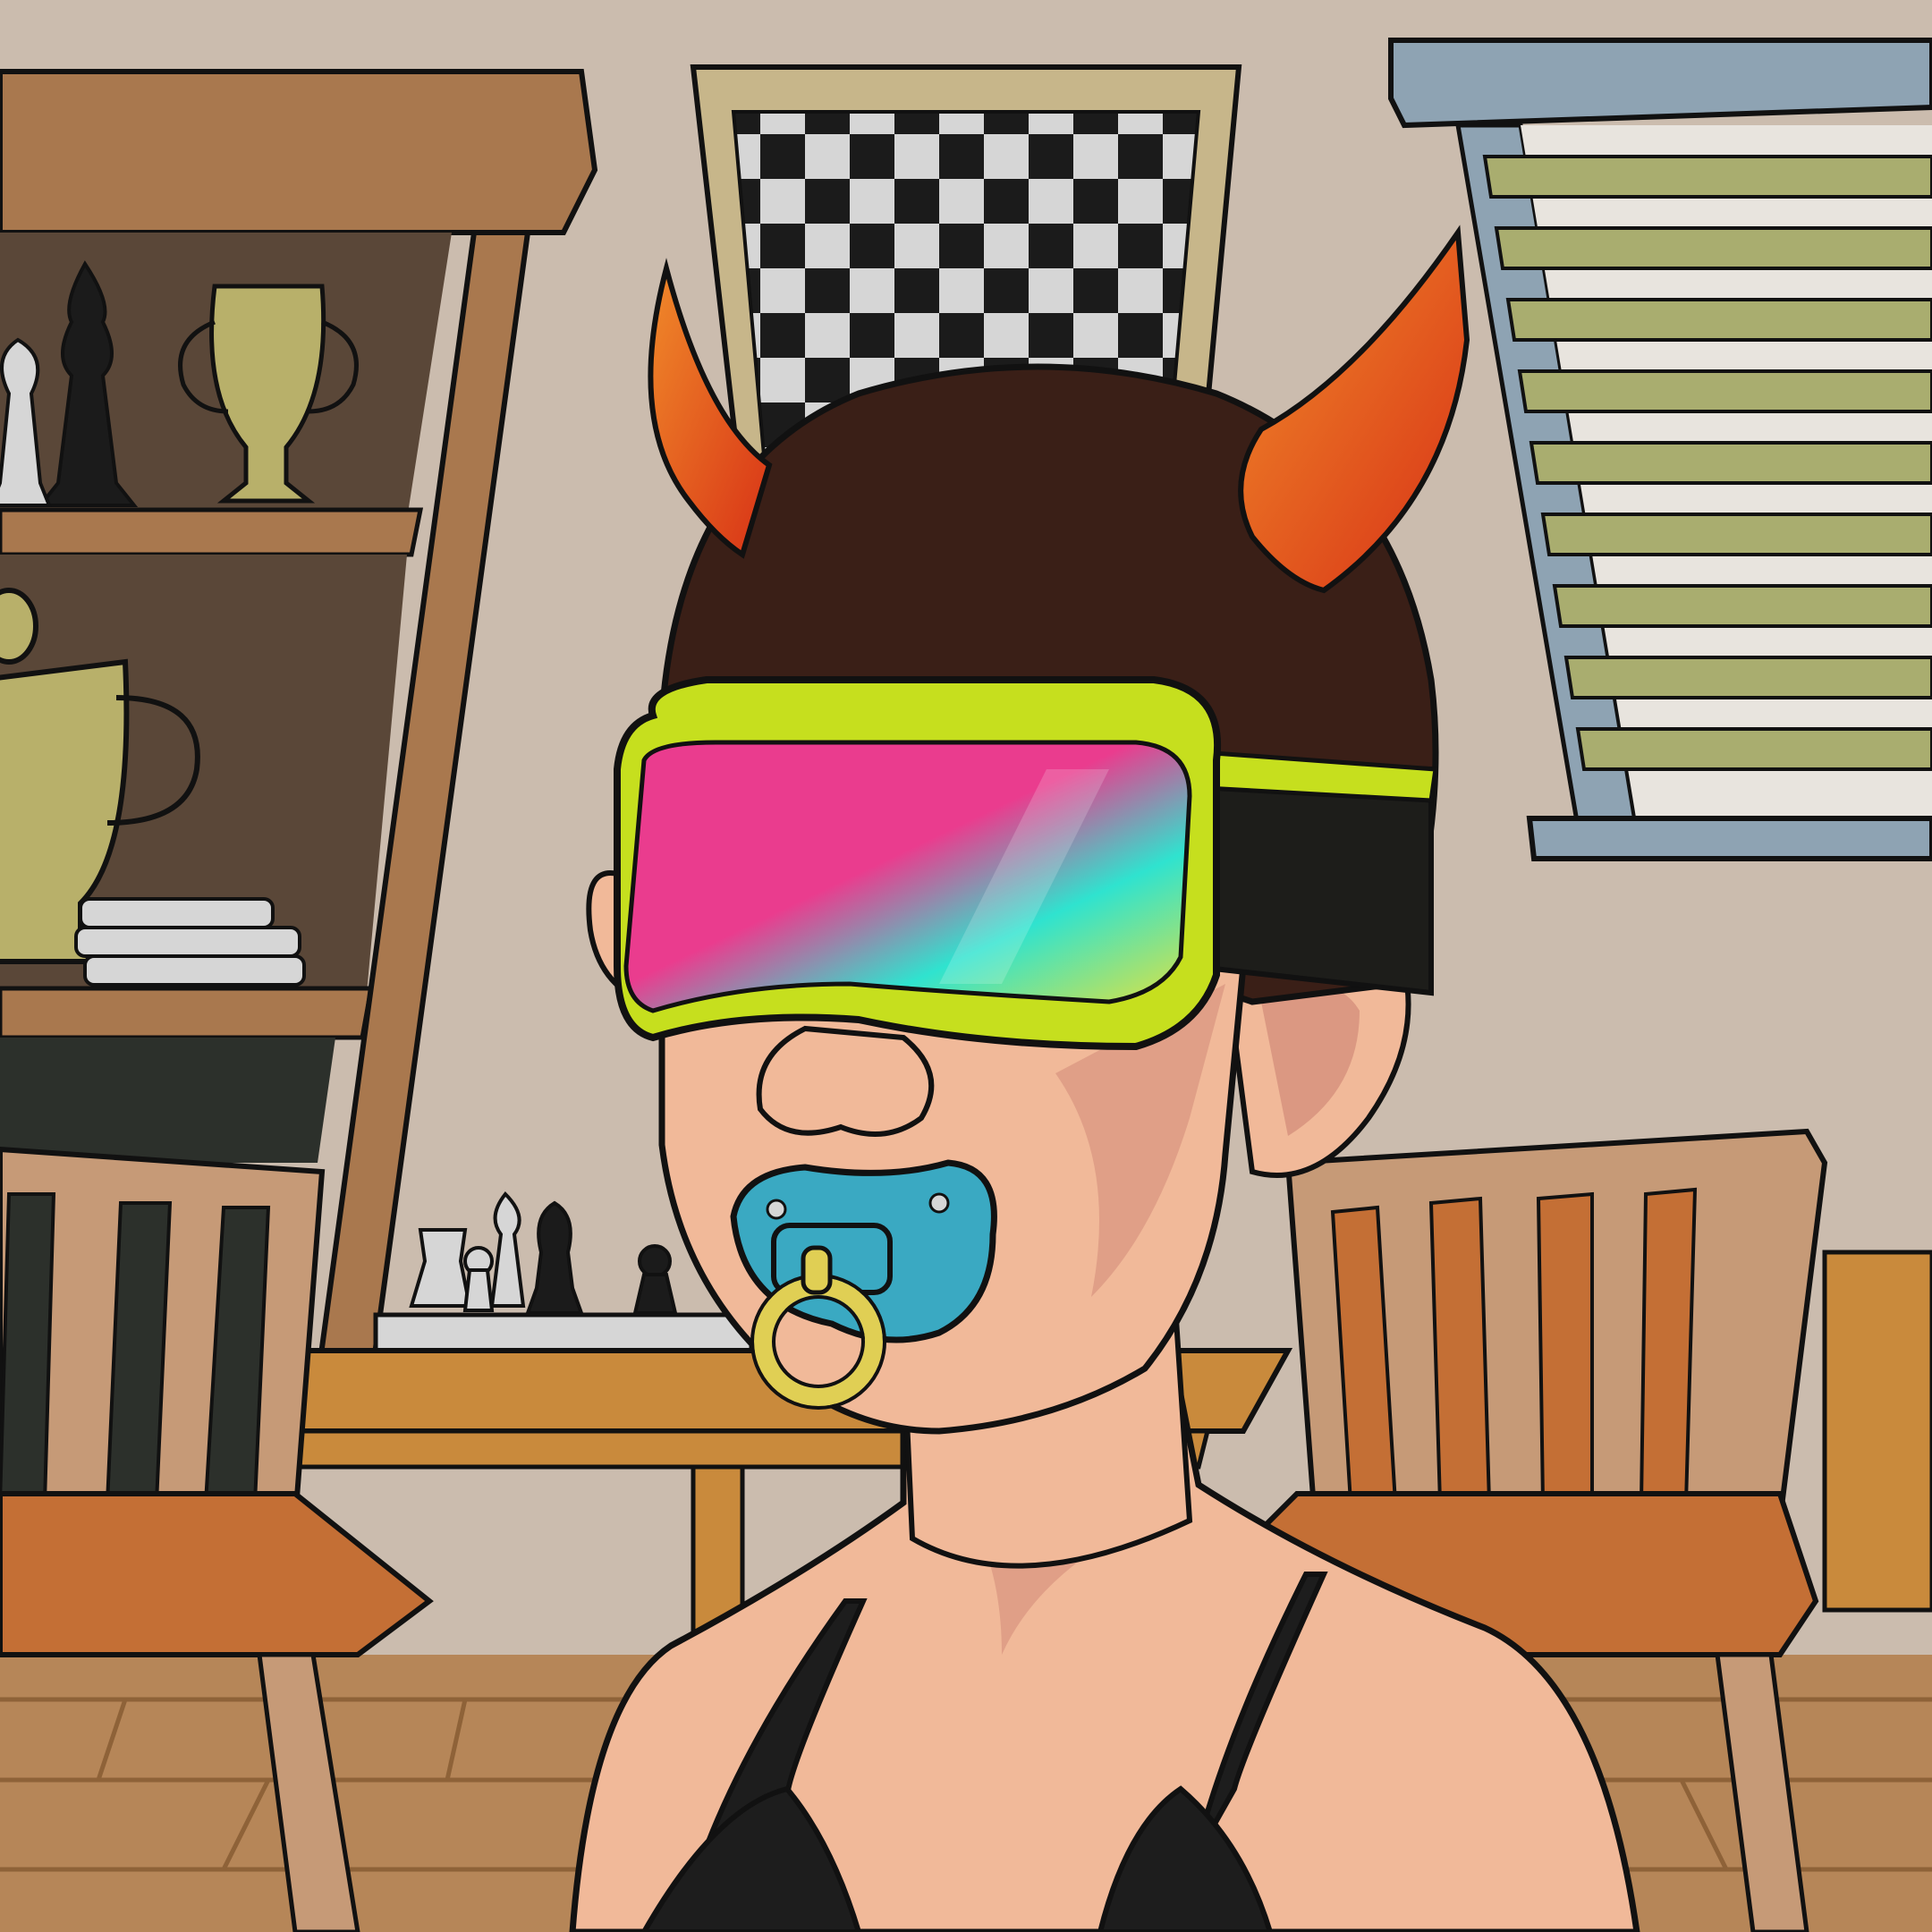  I want to click on nose, so click(845, 1081).